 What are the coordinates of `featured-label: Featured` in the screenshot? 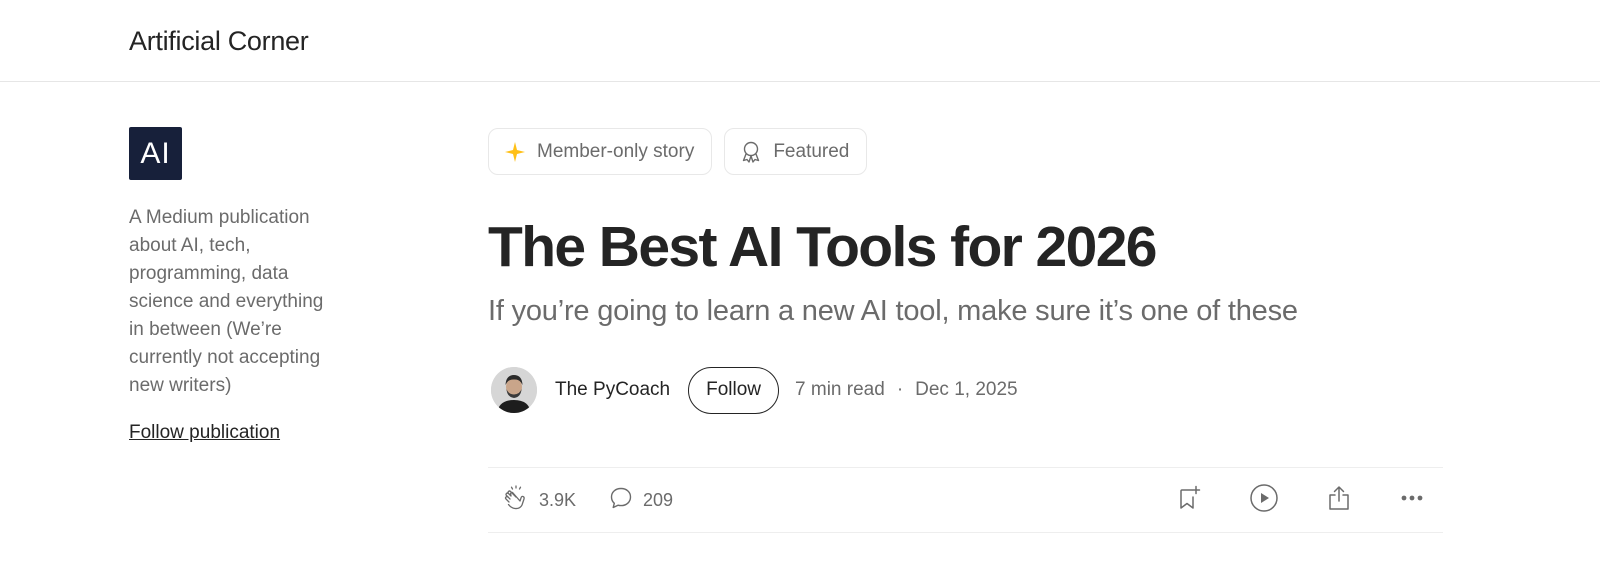 It's located at (811, 151).